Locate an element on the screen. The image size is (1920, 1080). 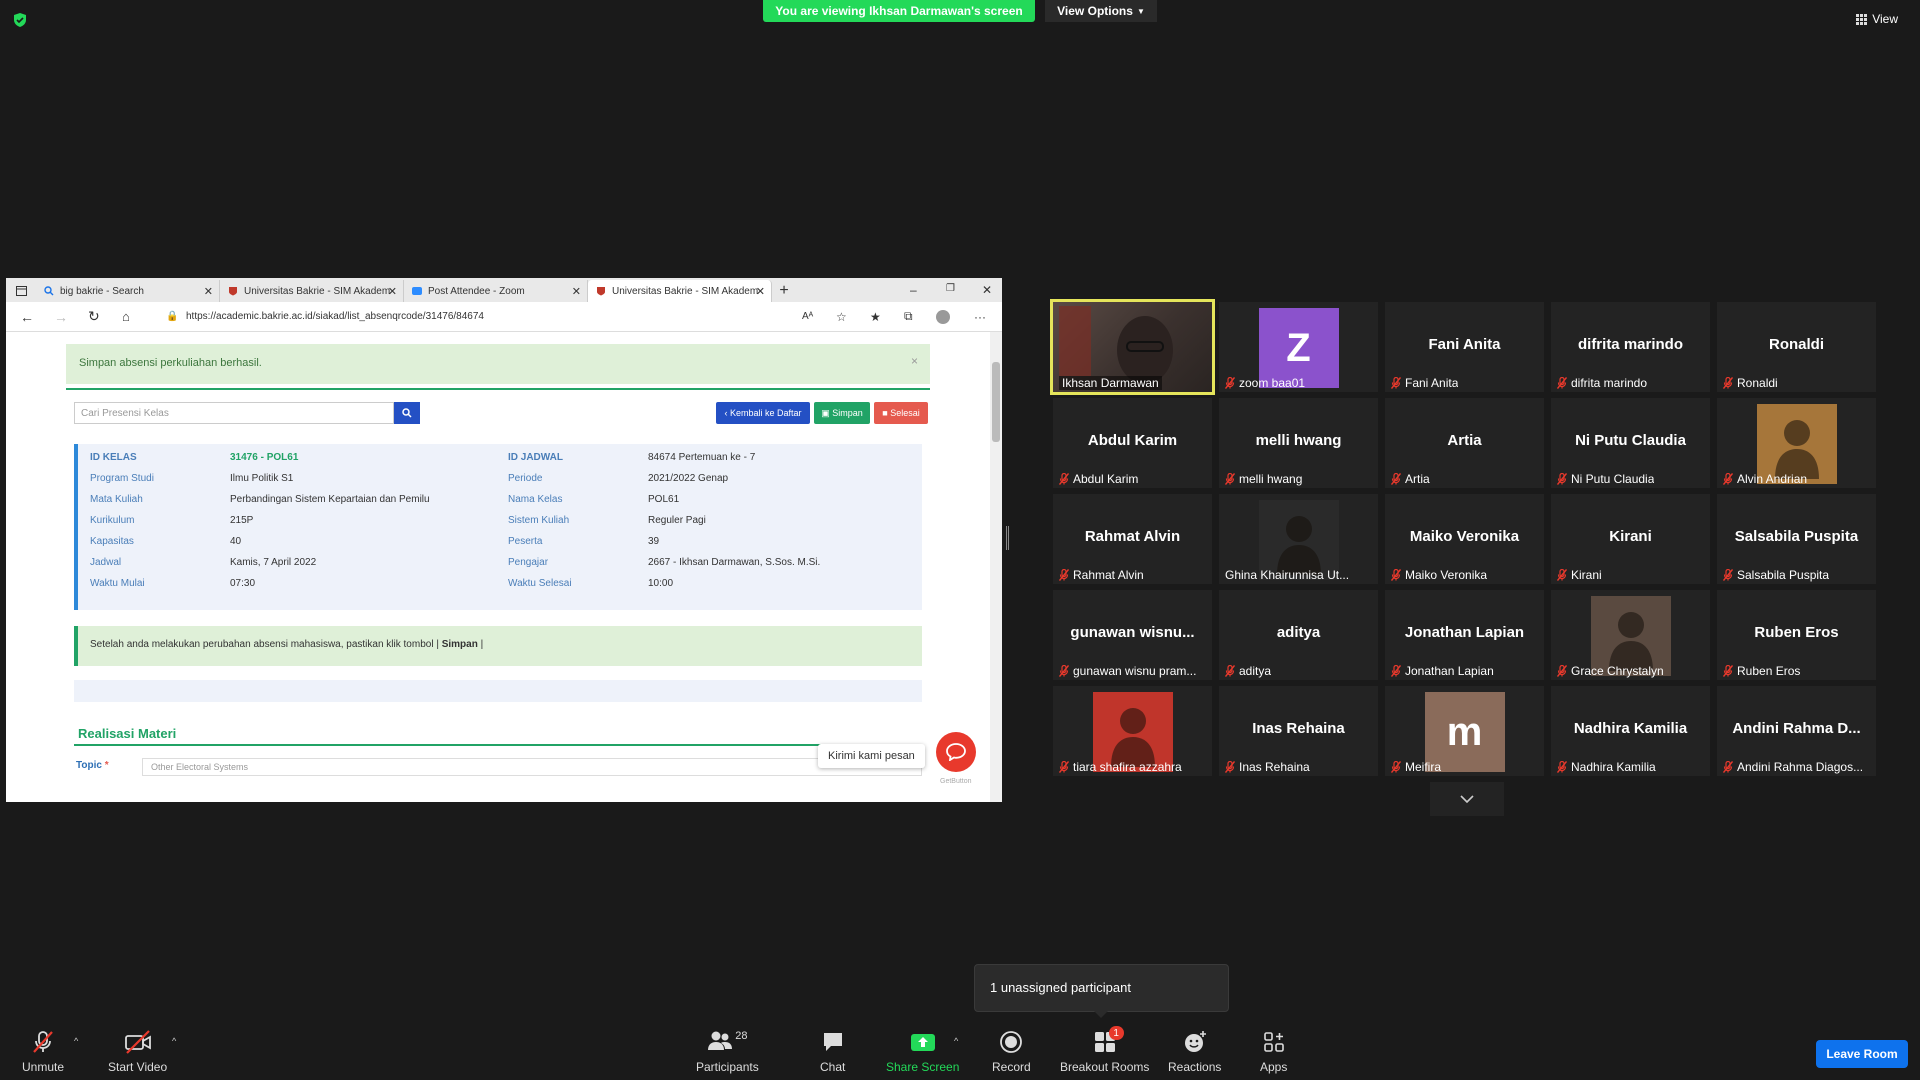
browser-tab: Universitas Bakrie - SIM Akadem ✕ is located at coordinates (312, 291).